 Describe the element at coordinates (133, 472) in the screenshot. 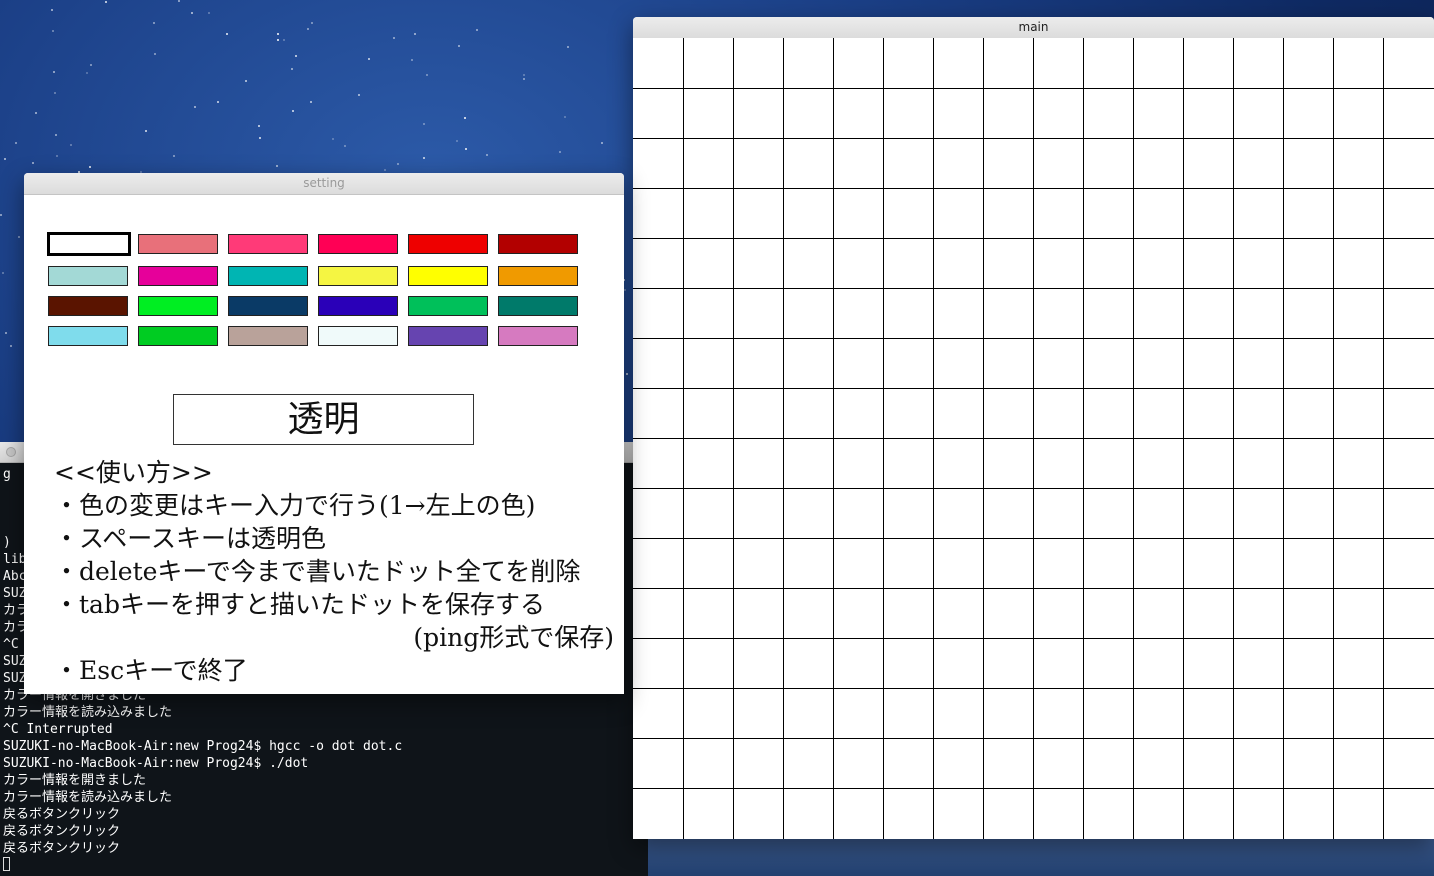

I see `usage-heading: <<使い方>>` at that location.